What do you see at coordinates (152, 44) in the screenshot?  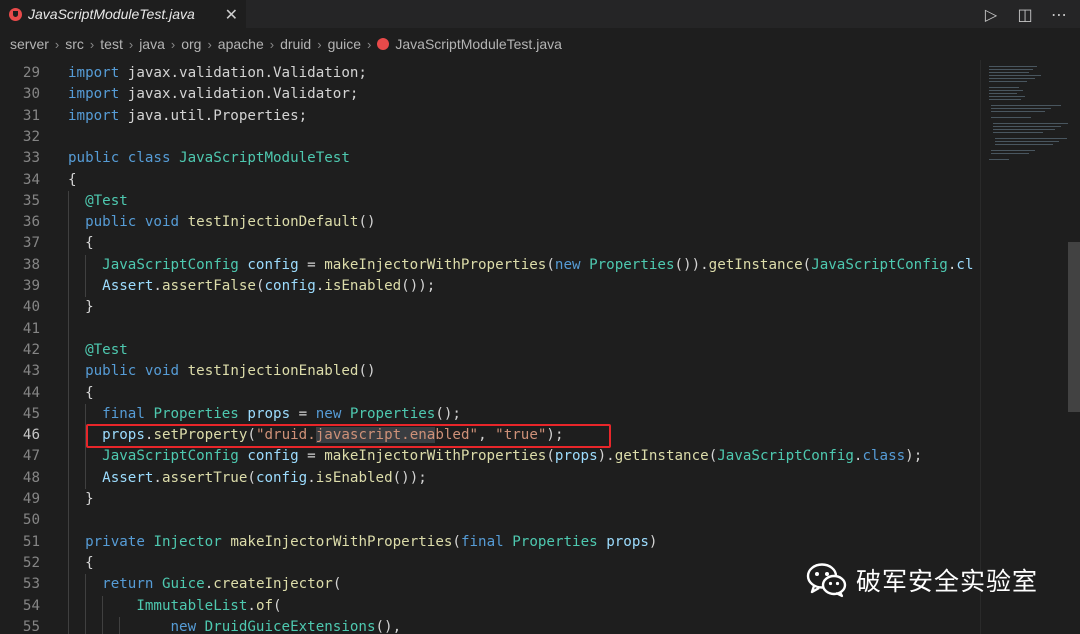 I see `breadcrumb-item: java` at bounding box center [152, 44].